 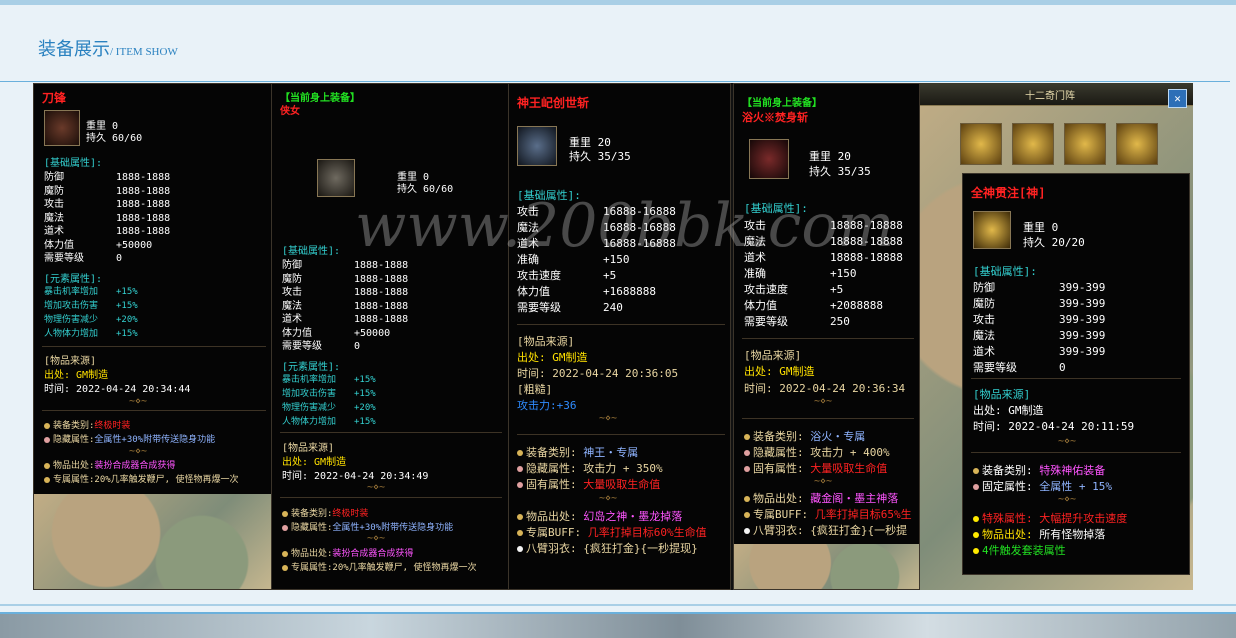 What do you see at coordinates (1054, 426) in the screenshot?
I see `time-text: 时间: 2022-04-24 20:11:59` at bounding box center [1054, 426].